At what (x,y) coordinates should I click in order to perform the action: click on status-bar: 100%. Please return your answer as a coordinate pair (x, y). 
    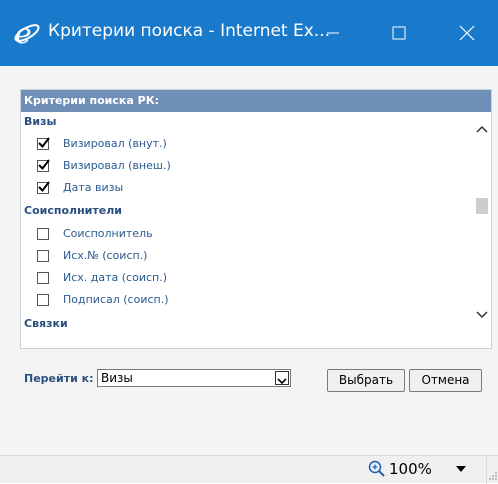
    Looking at the image, I should click on (249, 469).